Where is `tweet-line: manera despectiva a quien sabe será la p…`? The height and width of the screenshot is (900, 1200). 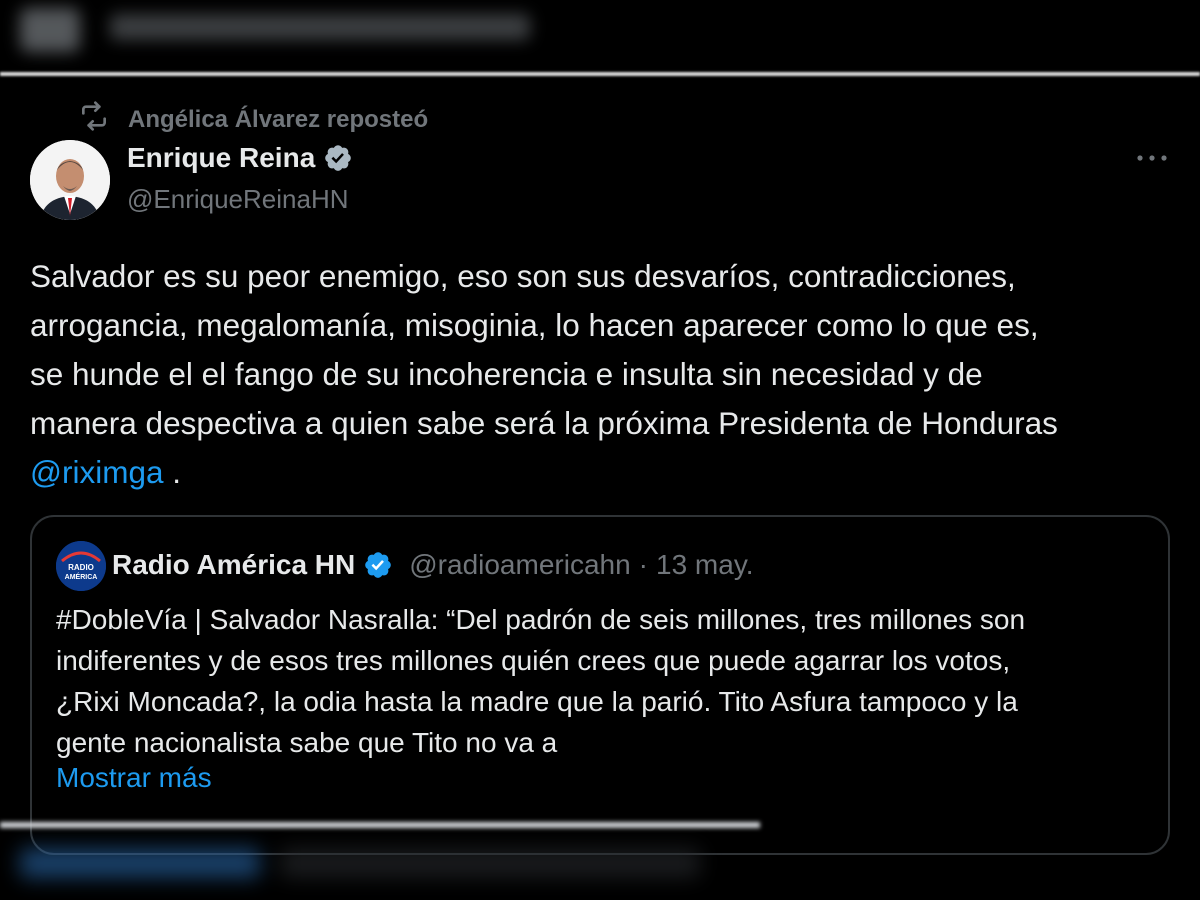
tweet-line: manera despectiva a quien sabe será la p… is located at coordinates (544, 423).